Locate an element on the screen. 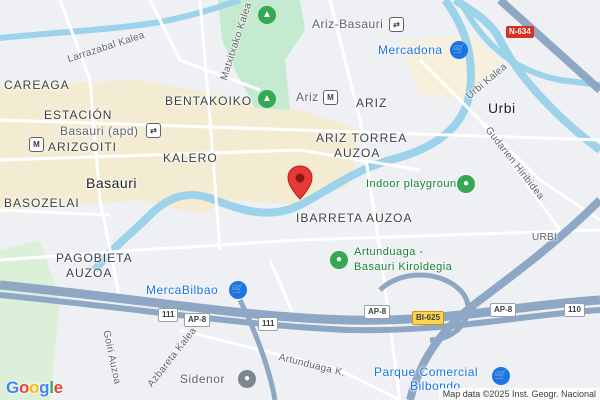  shopping-mall-icon: 🛒 is located at coordinates (501, 376).